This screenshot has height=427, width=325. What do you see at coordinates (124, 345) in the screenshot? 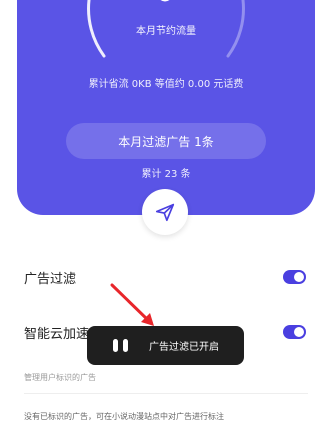
I see `pause-icon` at bounding box center [124, 345].